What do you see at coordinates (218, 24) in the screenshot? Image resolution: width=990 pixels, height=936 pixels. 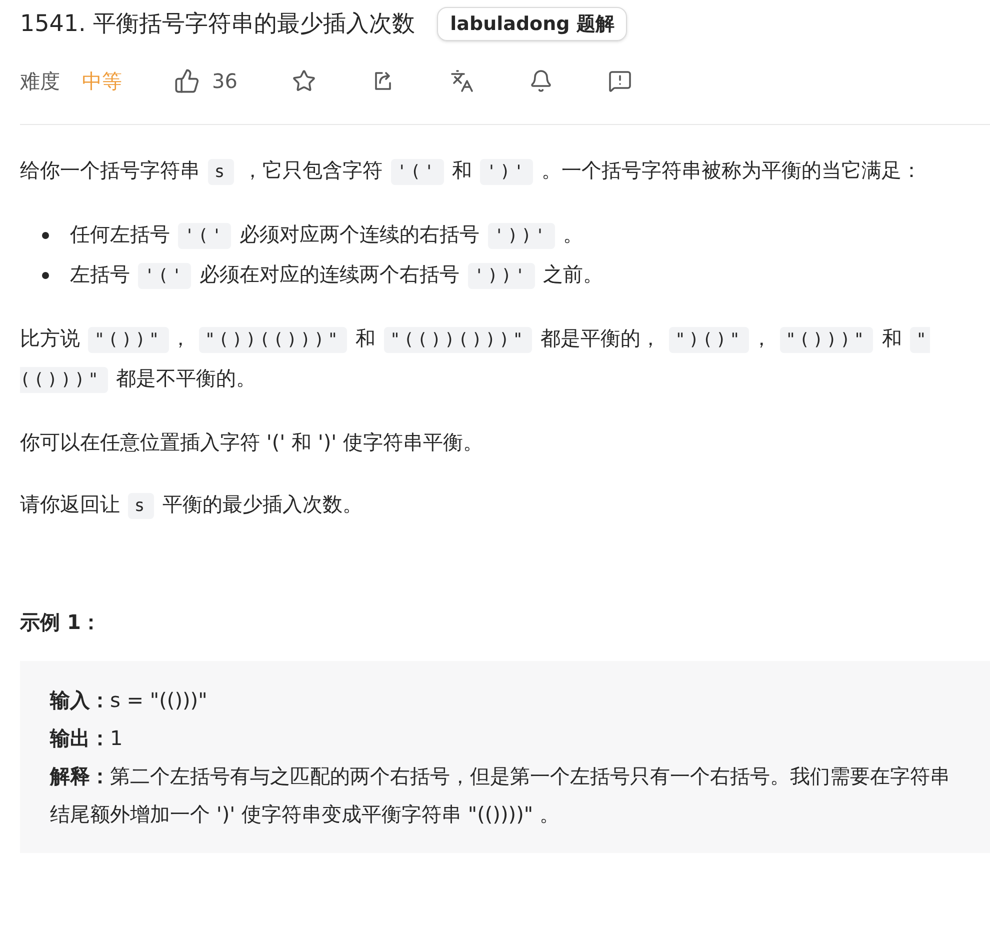 I see `problem-title: 1541. 平衡括号字符串的最少插入次数` at bounding box center [218, 24].